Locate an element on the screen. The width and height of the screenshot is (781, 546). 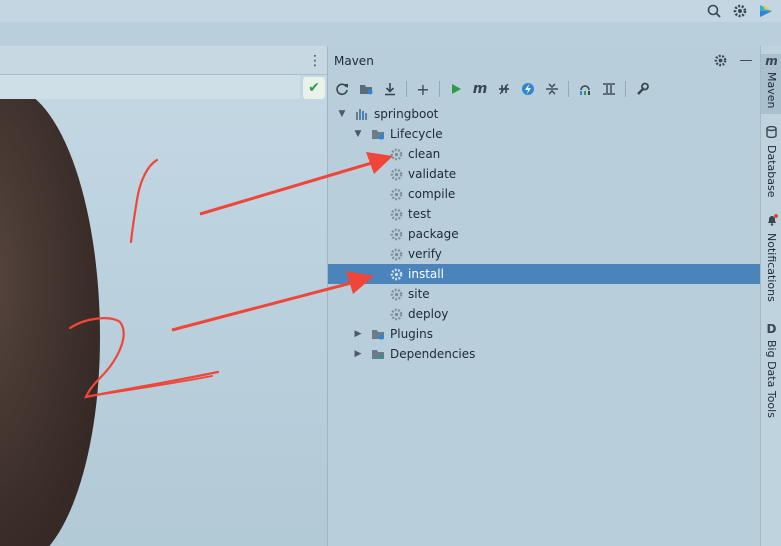
background-photo-hair is located at coordinates (50, 316).